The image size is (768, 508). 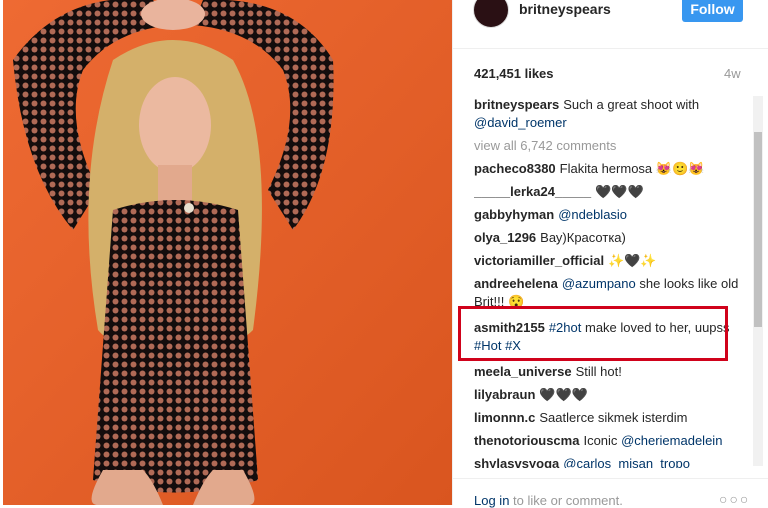 I want to click on list-item: pacheco8380 Flakita hermosa 😻🙂😻, so click(x=613, y=169).